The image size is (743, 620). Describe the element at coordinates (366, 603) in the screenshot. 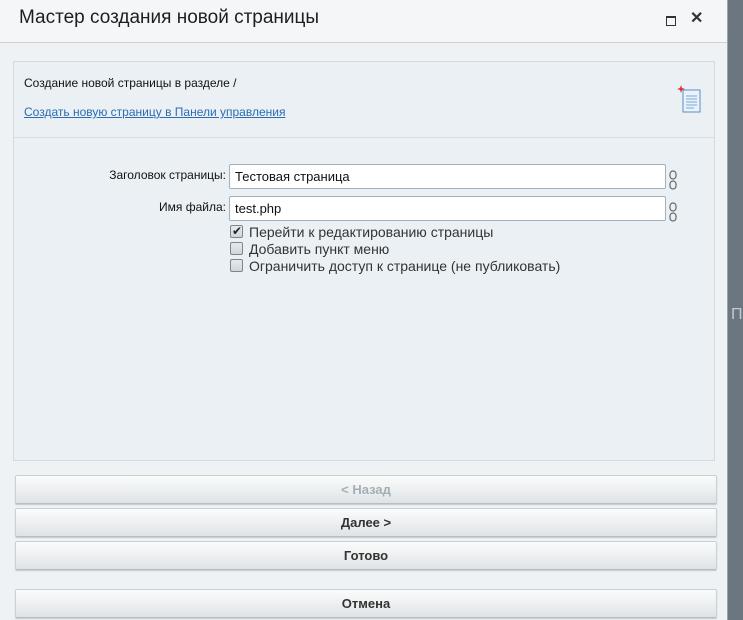

I see `cancel-button: Отмена` at that location.